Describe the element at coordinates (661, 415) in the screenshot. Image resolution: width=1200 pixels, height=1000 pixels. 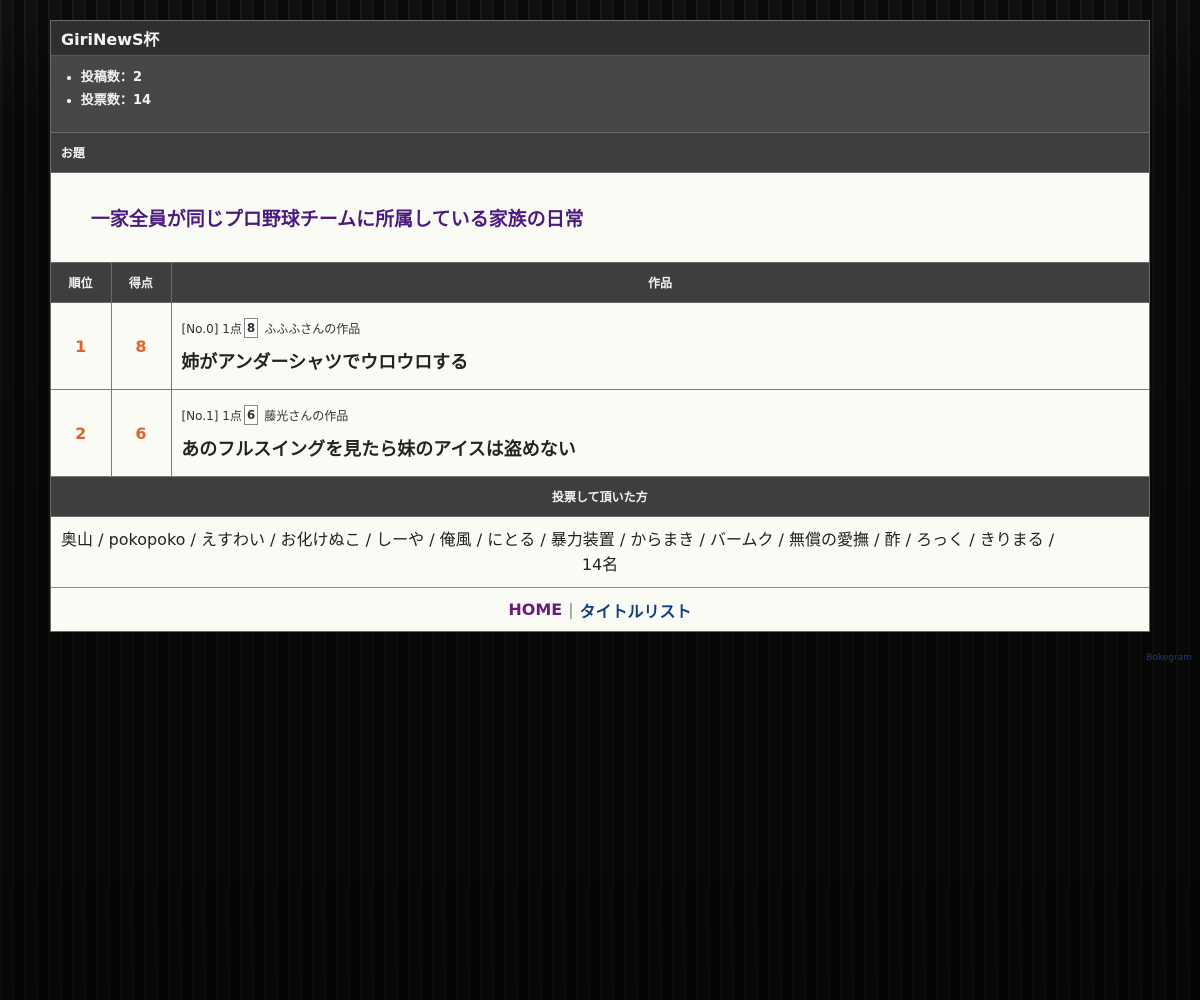
I see `work-meta: [No.1] 1点 6 藤光さんの作品` at that location.